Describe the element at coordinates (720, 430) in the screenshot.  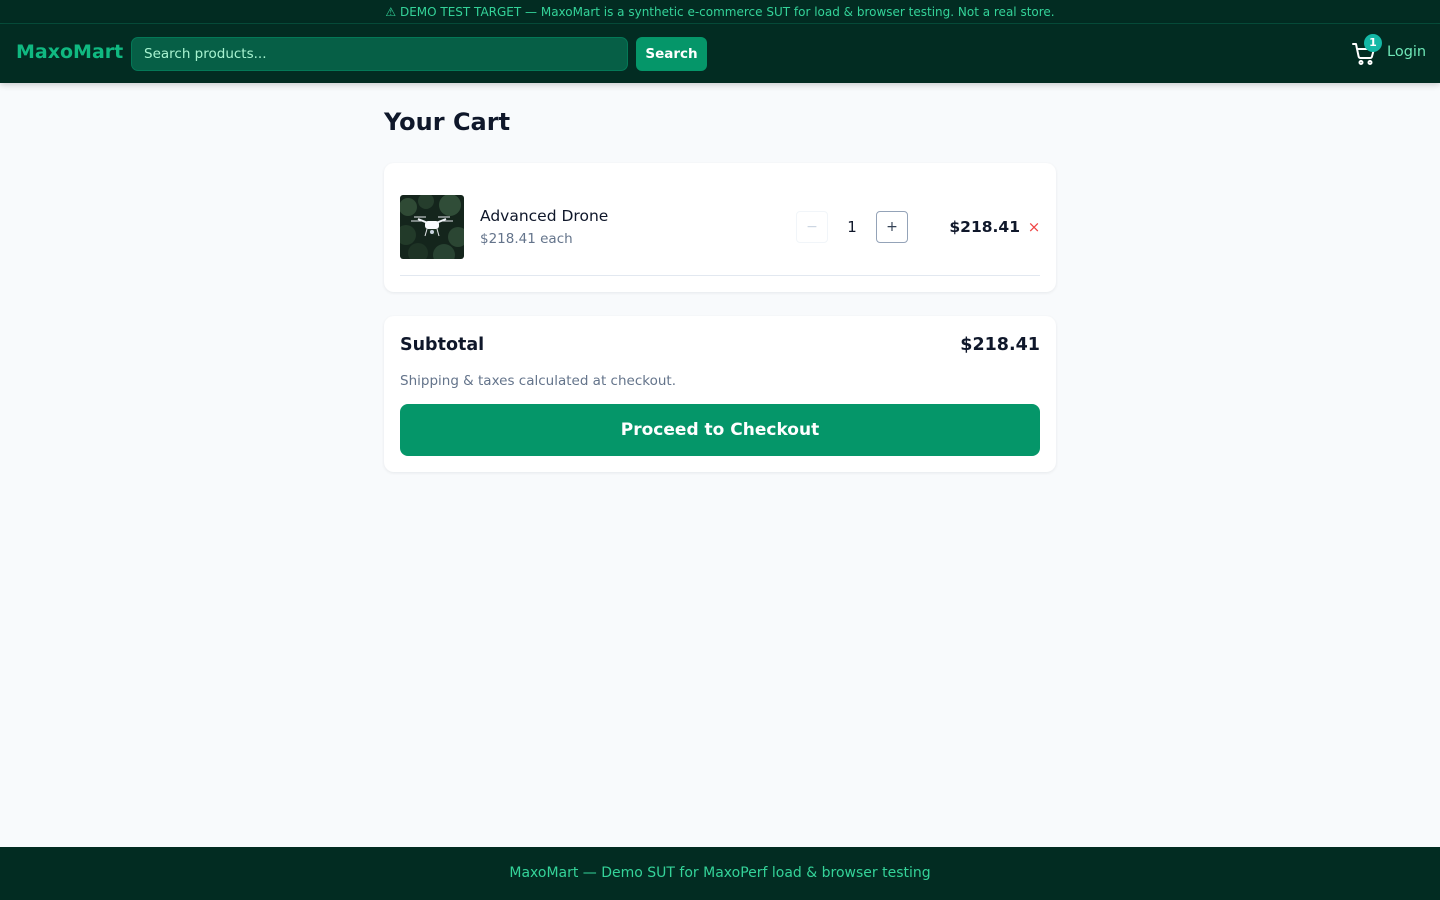
I see `proceed-to-checkout-button: Proceed to Checkout` at that location.